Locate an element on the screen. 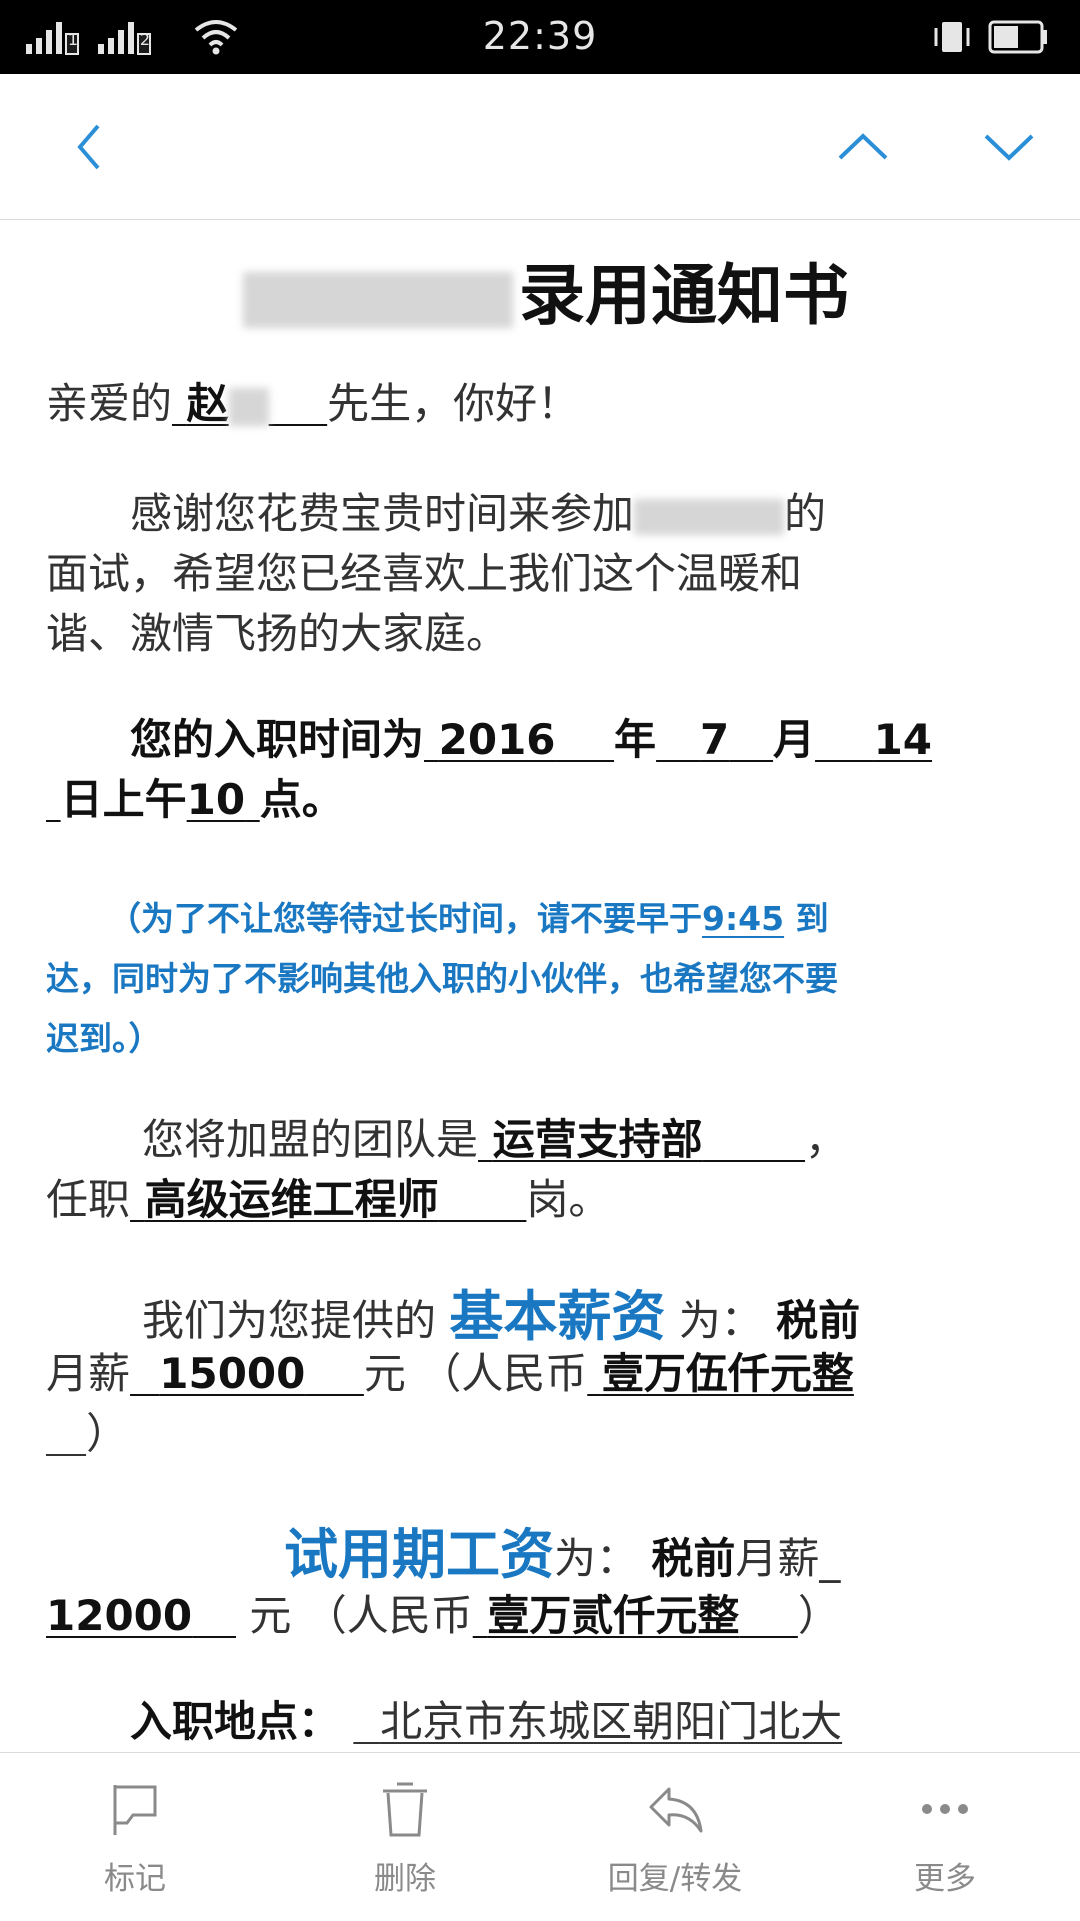  location-label: 入职地点： is located at coordinates (235, 1721).